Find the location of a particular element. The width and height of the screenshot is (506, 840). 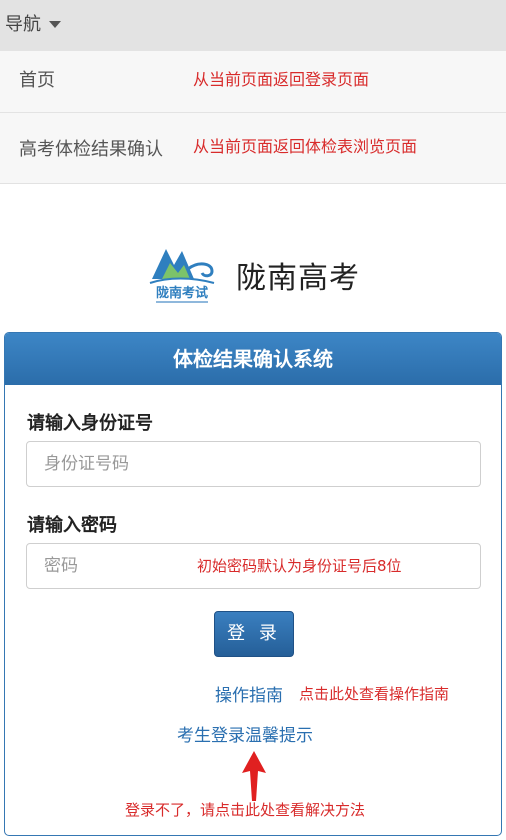

menu-item-home: 首页 从当前页面返回登录页面 is located at coordinates (253, 82).